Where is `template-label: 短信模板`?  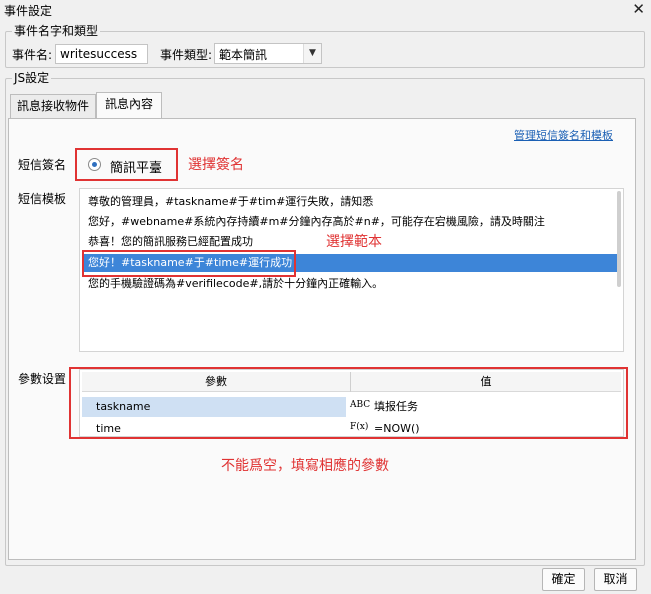 template-label: 短信模板 is located at coordinates (42, 199).